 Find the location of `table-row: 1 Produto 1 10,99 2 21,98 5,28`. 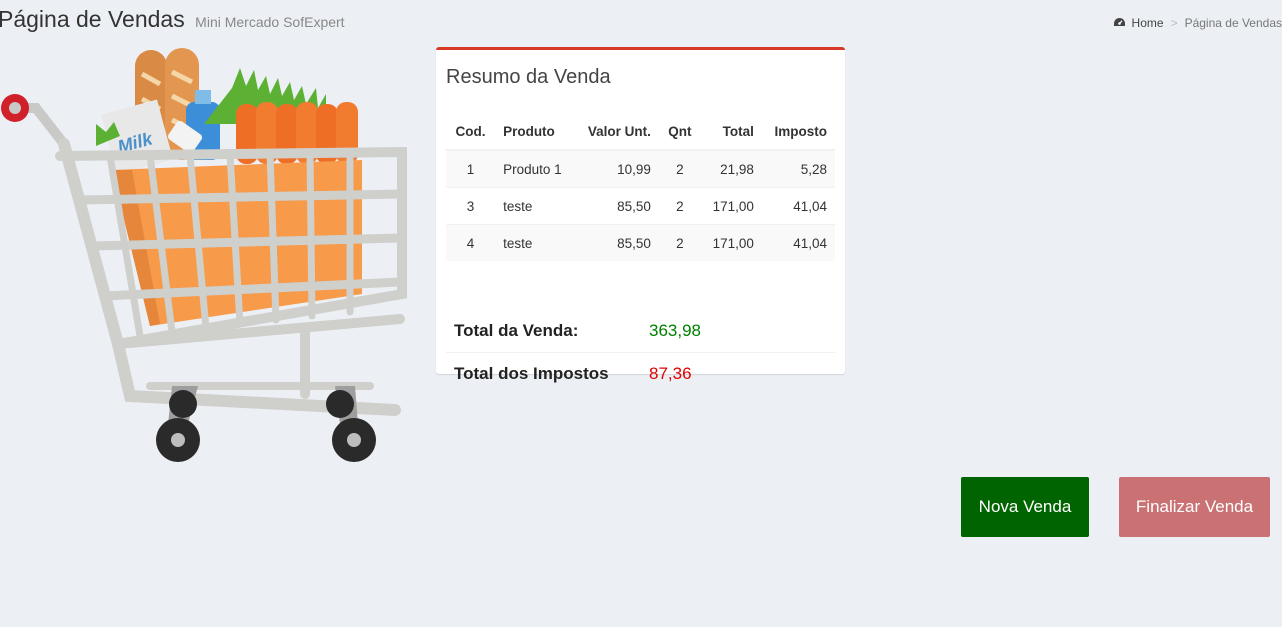

table-row: 1 Produto 1 10,99 2 21,98 5,28 is located at coordinates (640, 168).